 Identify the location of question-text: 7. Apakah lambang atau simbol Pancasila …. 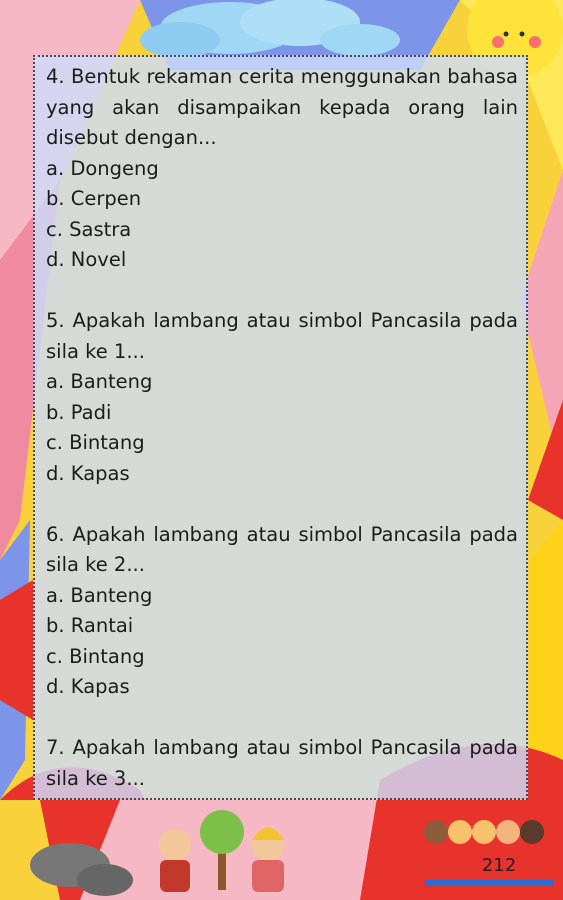
(282, 763).